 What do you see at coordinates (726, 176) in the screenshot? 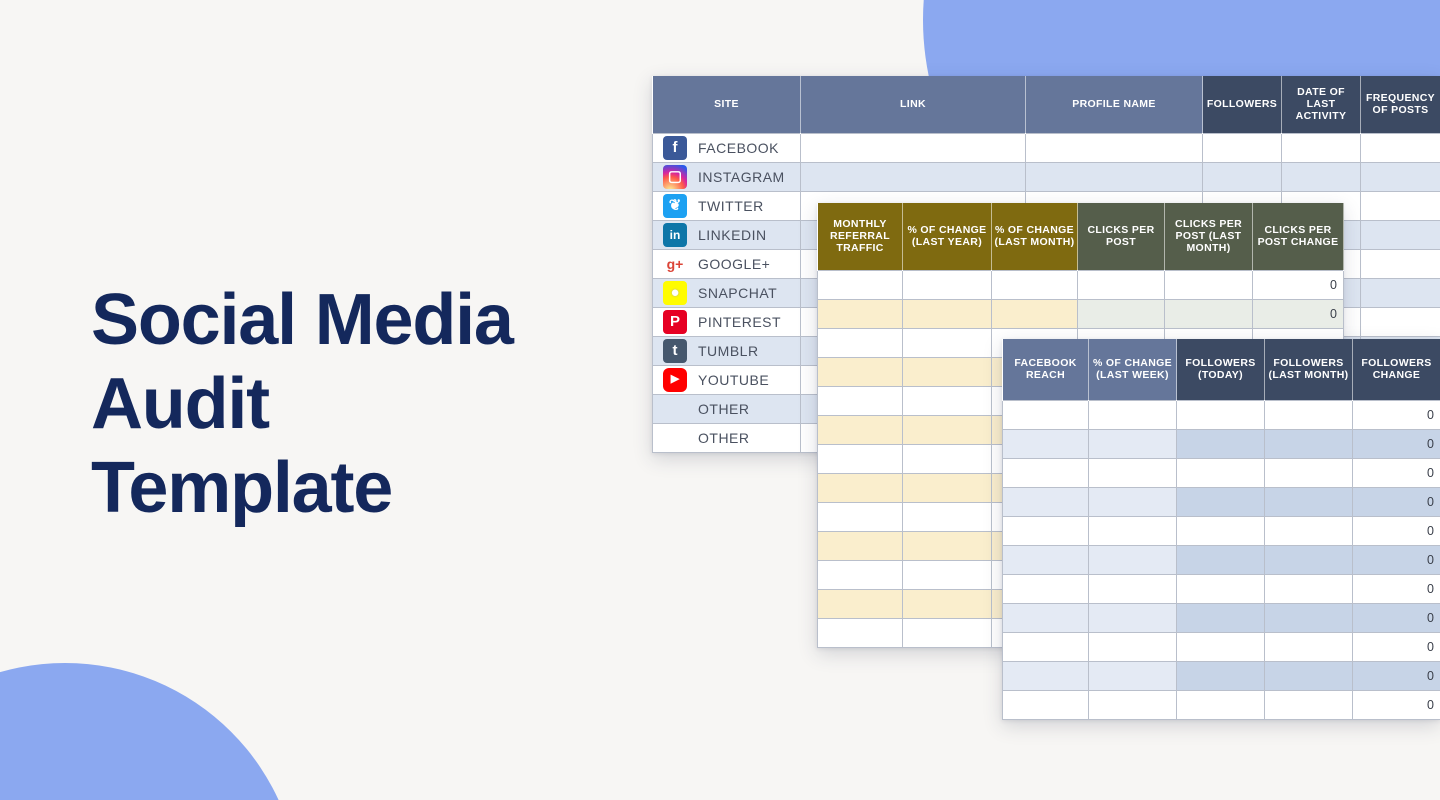
I see `site-cell: ▢ INSTAGRAM` at bounding box center [726, 176].